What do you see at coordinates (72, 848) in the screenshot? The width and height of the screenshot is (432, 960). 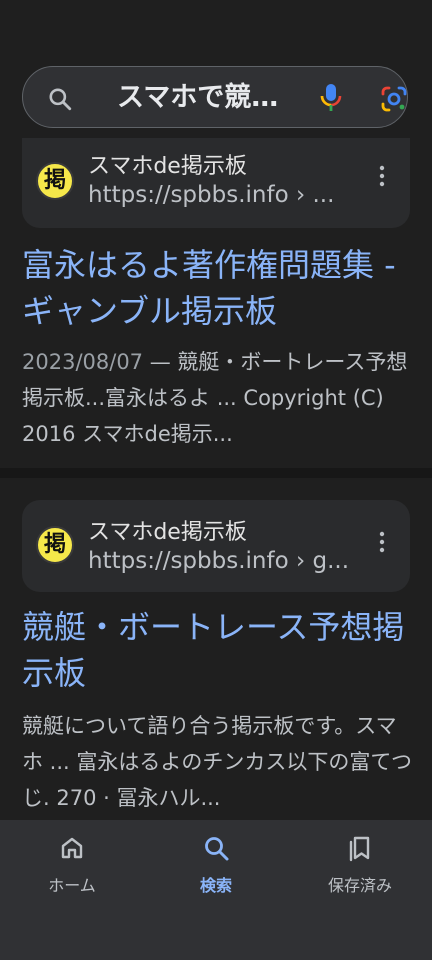 I see `home-icon` at bounding box center [72, 848].